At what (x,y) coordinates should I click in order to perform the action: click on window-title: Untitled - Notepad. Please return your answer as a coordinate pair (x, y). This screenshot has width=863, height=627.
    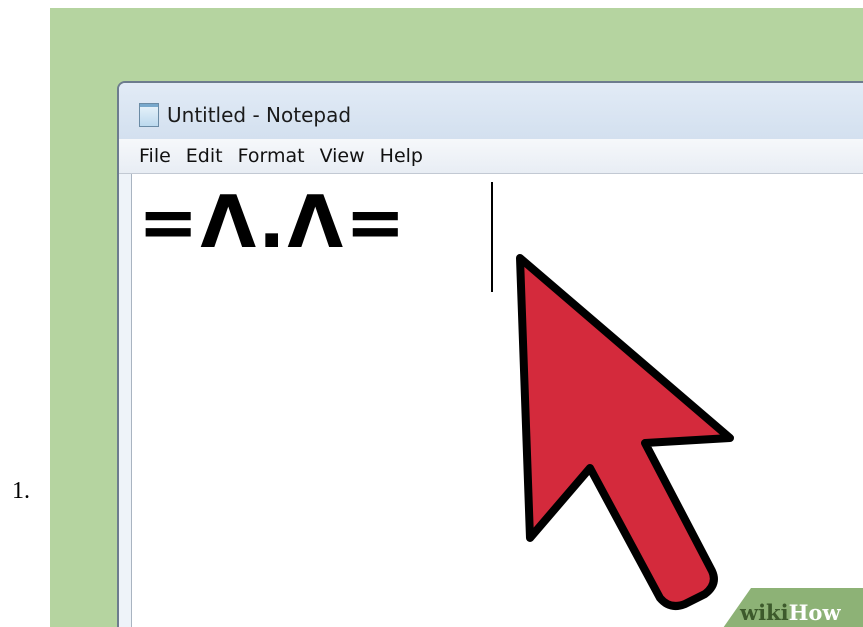
    Looking at the image, I should click on (259, 115).